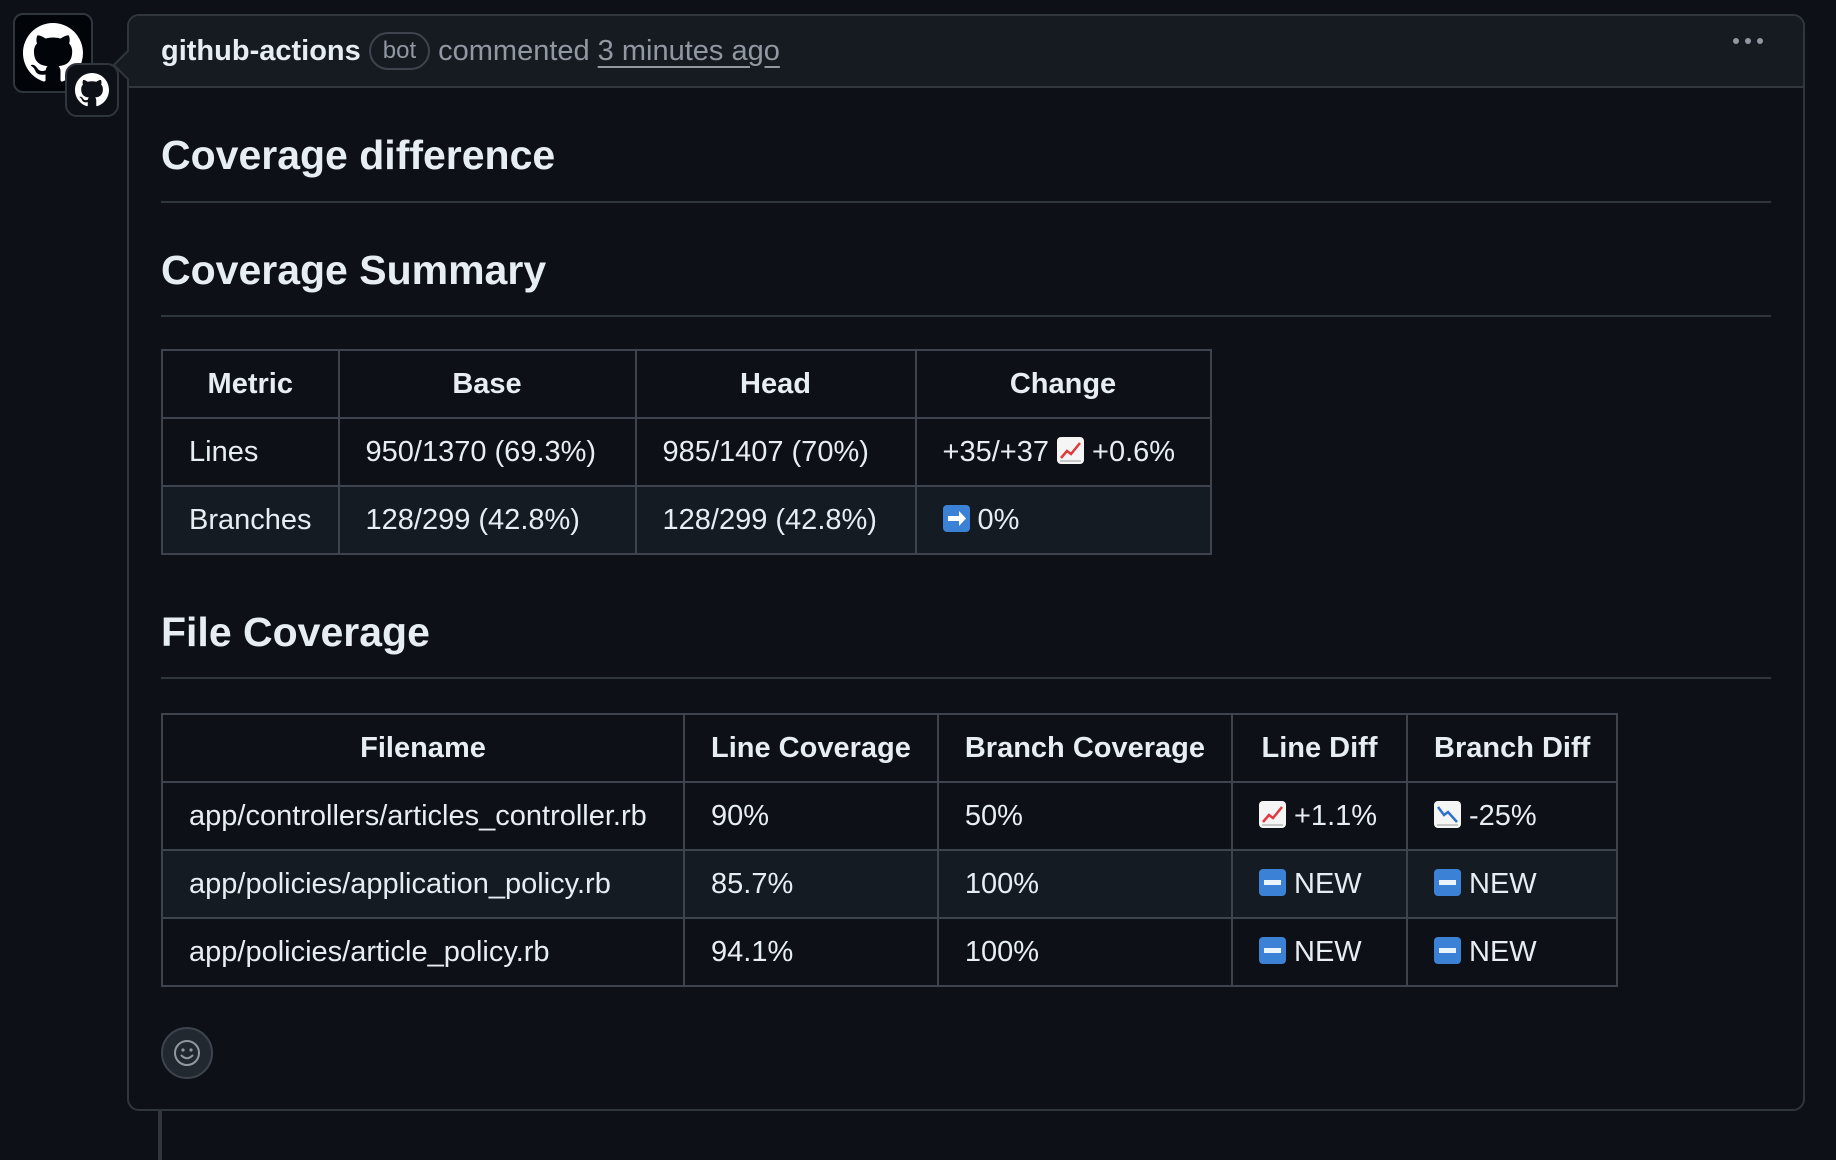 This screenshot has width=1836, height=1160. What do you see at coordinates (966, 275) in the screenshot?
I see `heading-coverage-summary: Coverage Summary` at bounding box center [966, 275].